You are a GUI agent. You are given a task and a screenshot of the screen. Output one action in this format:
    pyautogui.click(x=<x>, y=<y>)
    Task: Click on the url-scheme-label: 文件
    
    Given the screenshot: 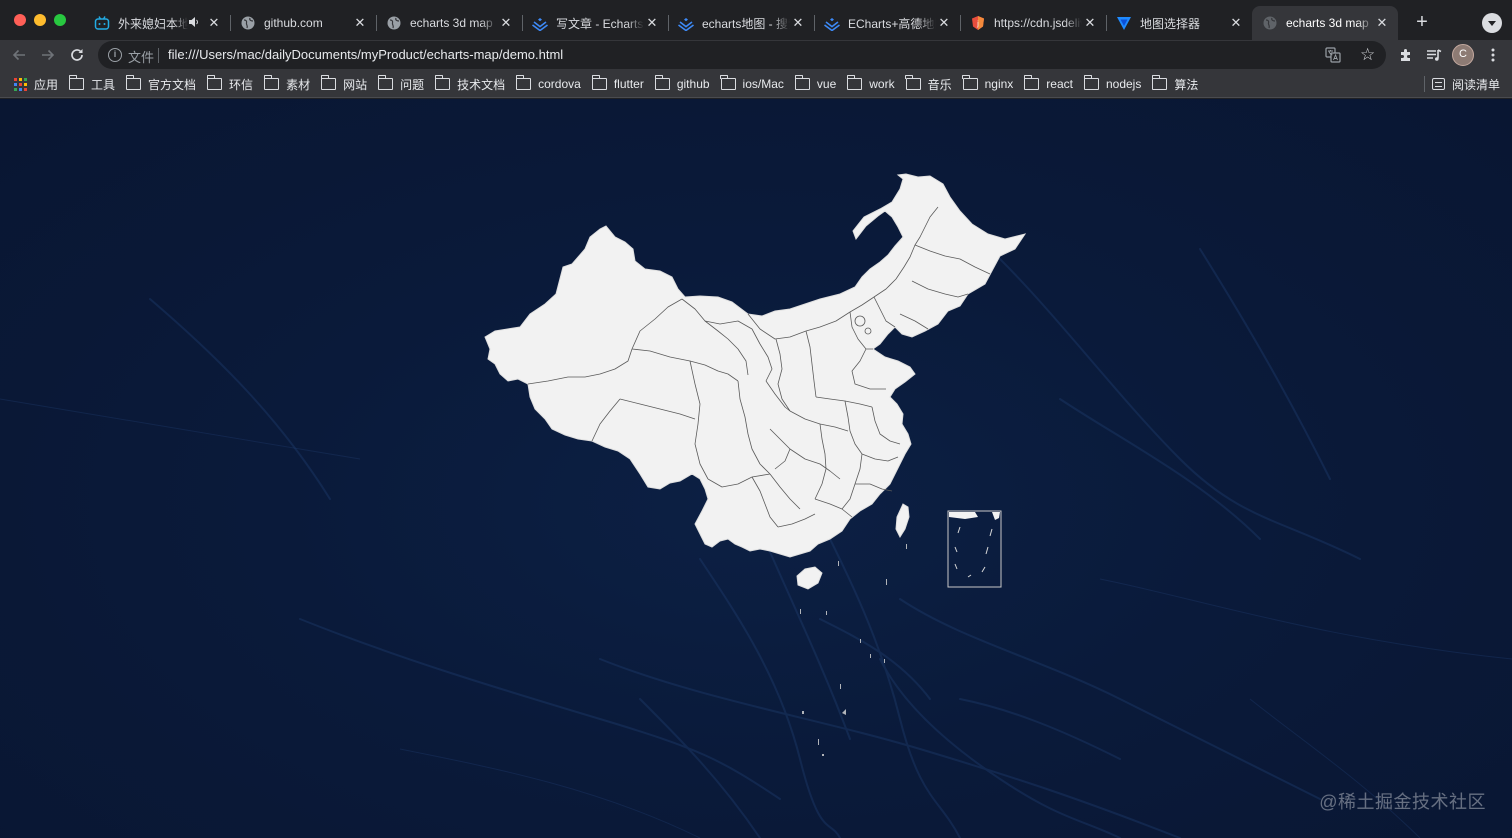 What is the action you would take?
    pyautogui.click(x=141, y=57)
    